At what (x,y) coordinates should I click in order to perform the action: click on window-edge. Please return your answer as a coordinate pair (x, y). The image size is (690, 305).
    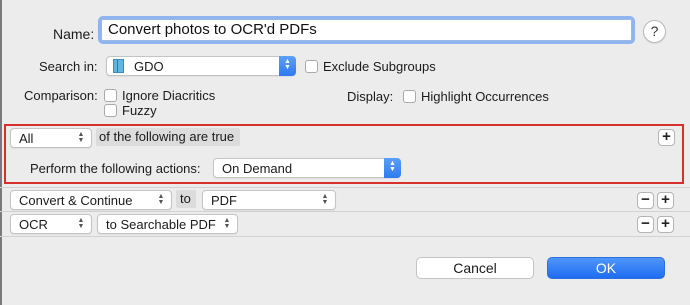
    Looking at the image, I should click on (1, 152).